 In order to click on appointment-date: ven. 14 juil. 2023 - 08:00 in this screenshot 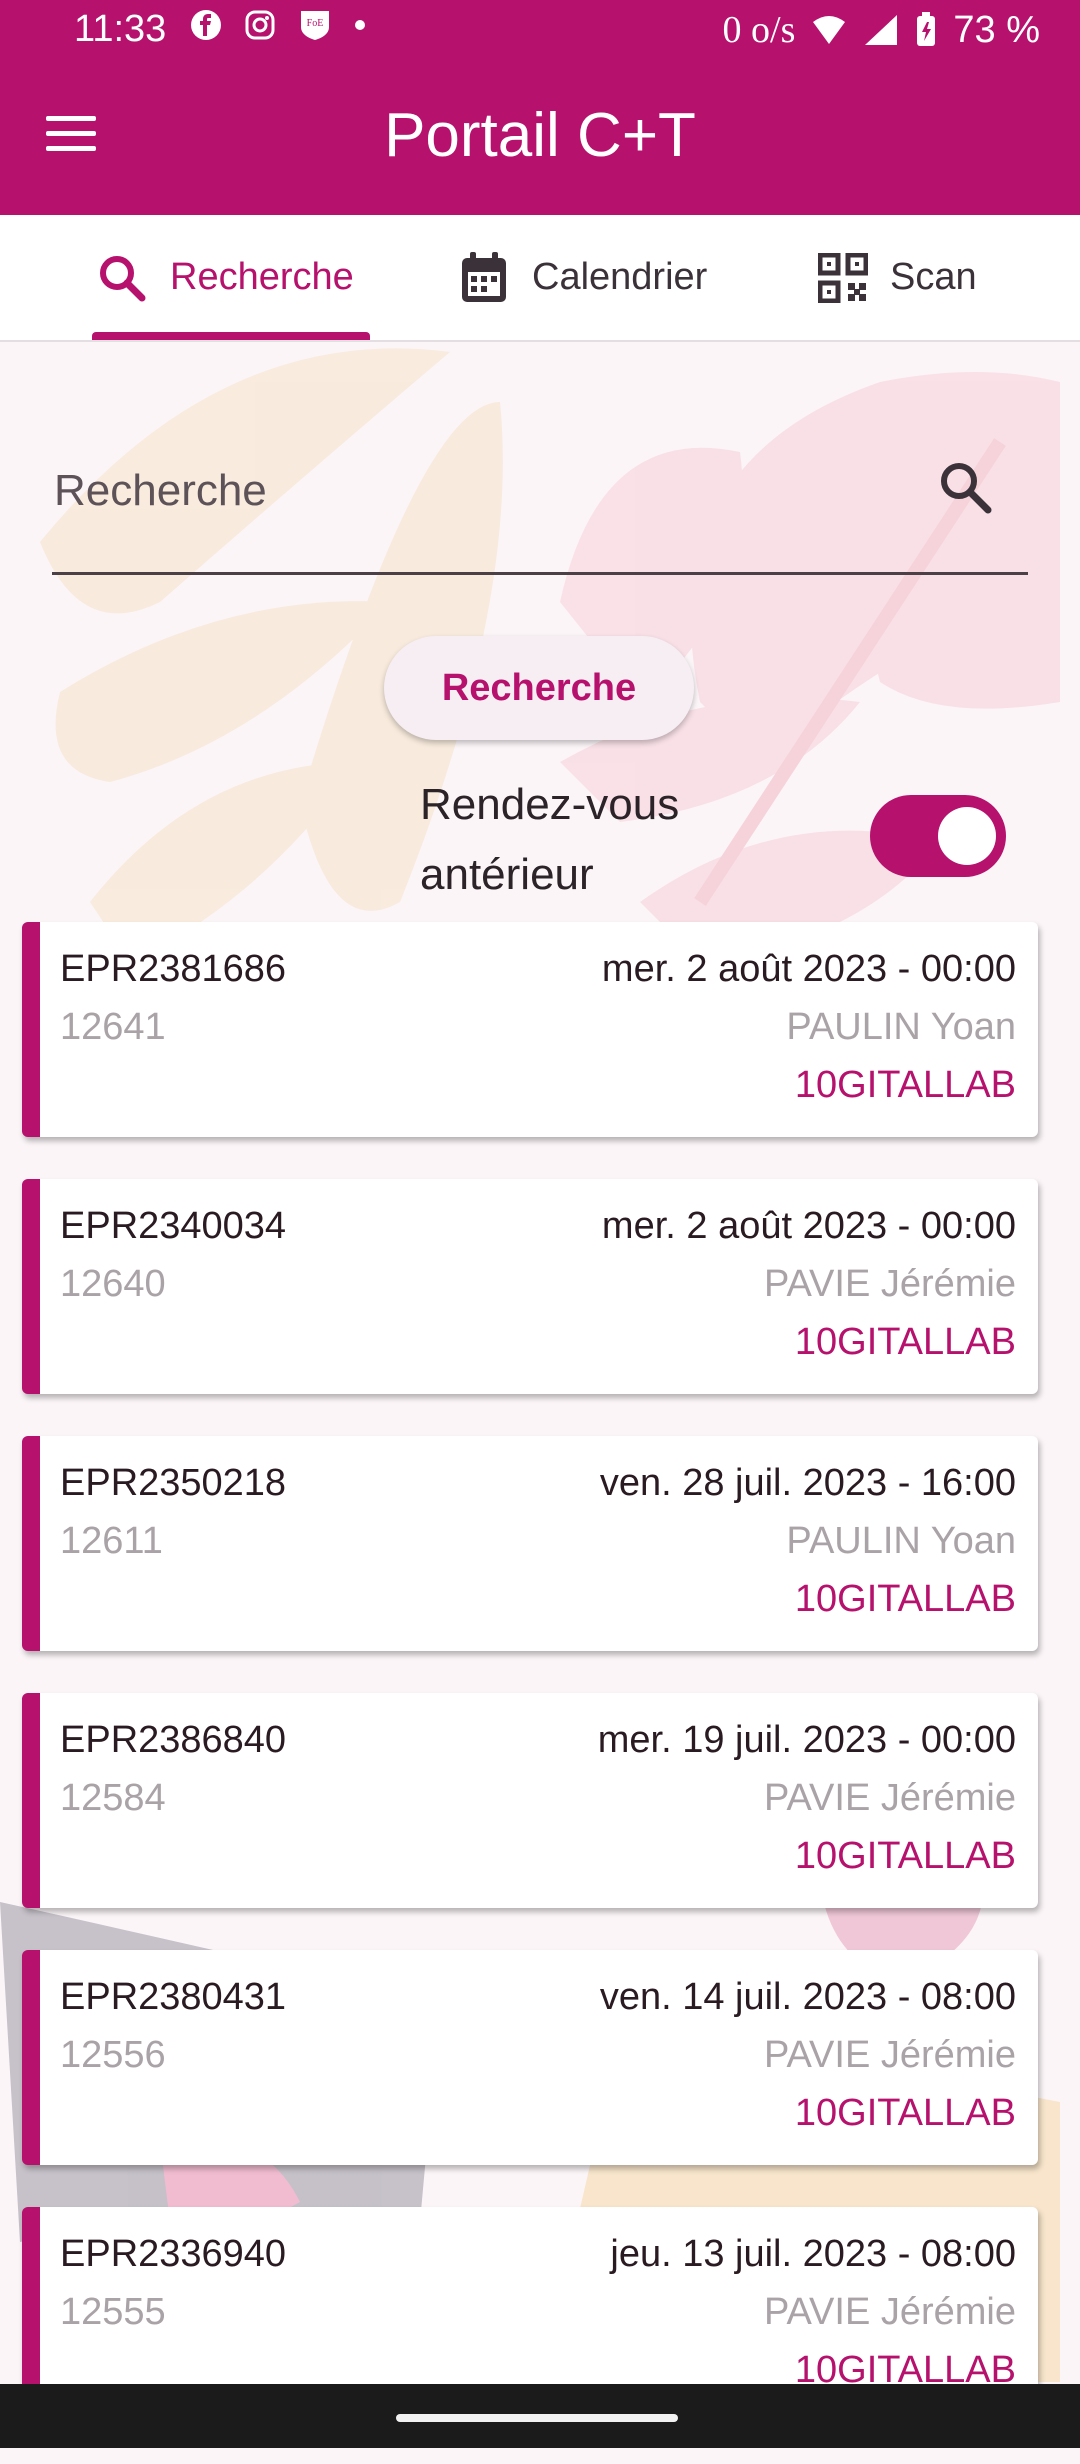, I will do `click(807, 1997)`.